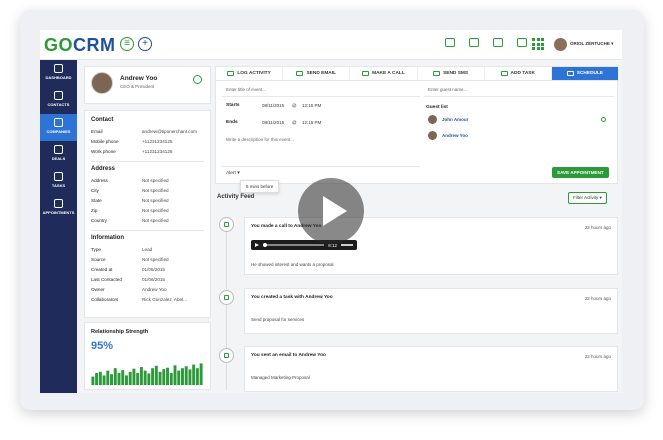  Describe the element at coordinates (139, 78) in the screenshot. I see `contact-name: Andrew Yoo` at that location.